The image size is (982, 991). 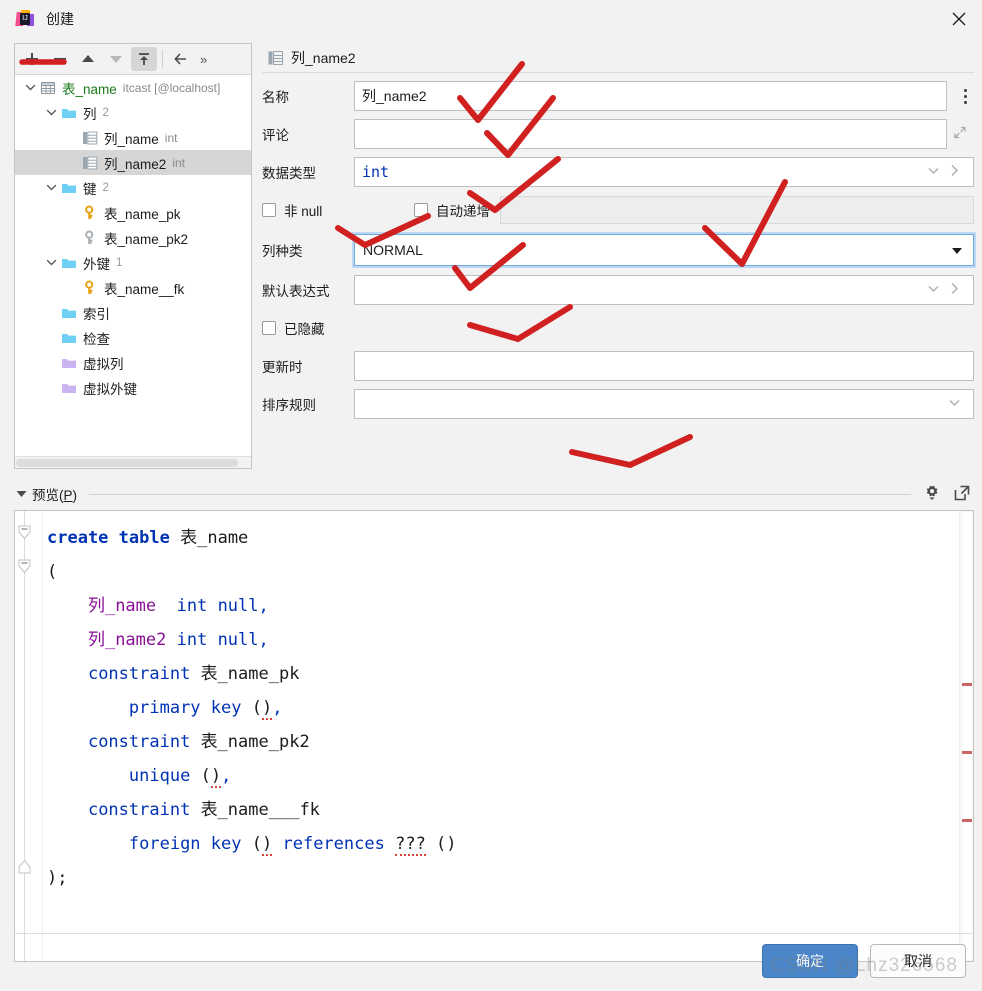 What do you see at coordinates (650, 134) in the screenshot?
I see `comment-input` at bounding box center [650, 134].